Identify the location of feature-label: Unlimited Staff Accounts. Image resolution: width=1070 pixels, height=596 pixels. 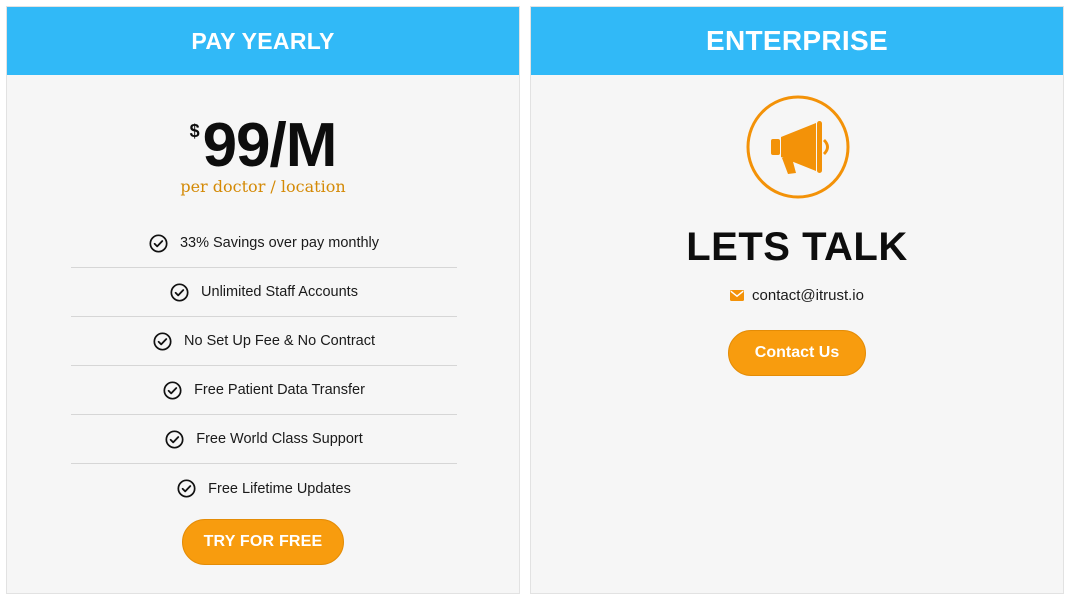
(279, 292).